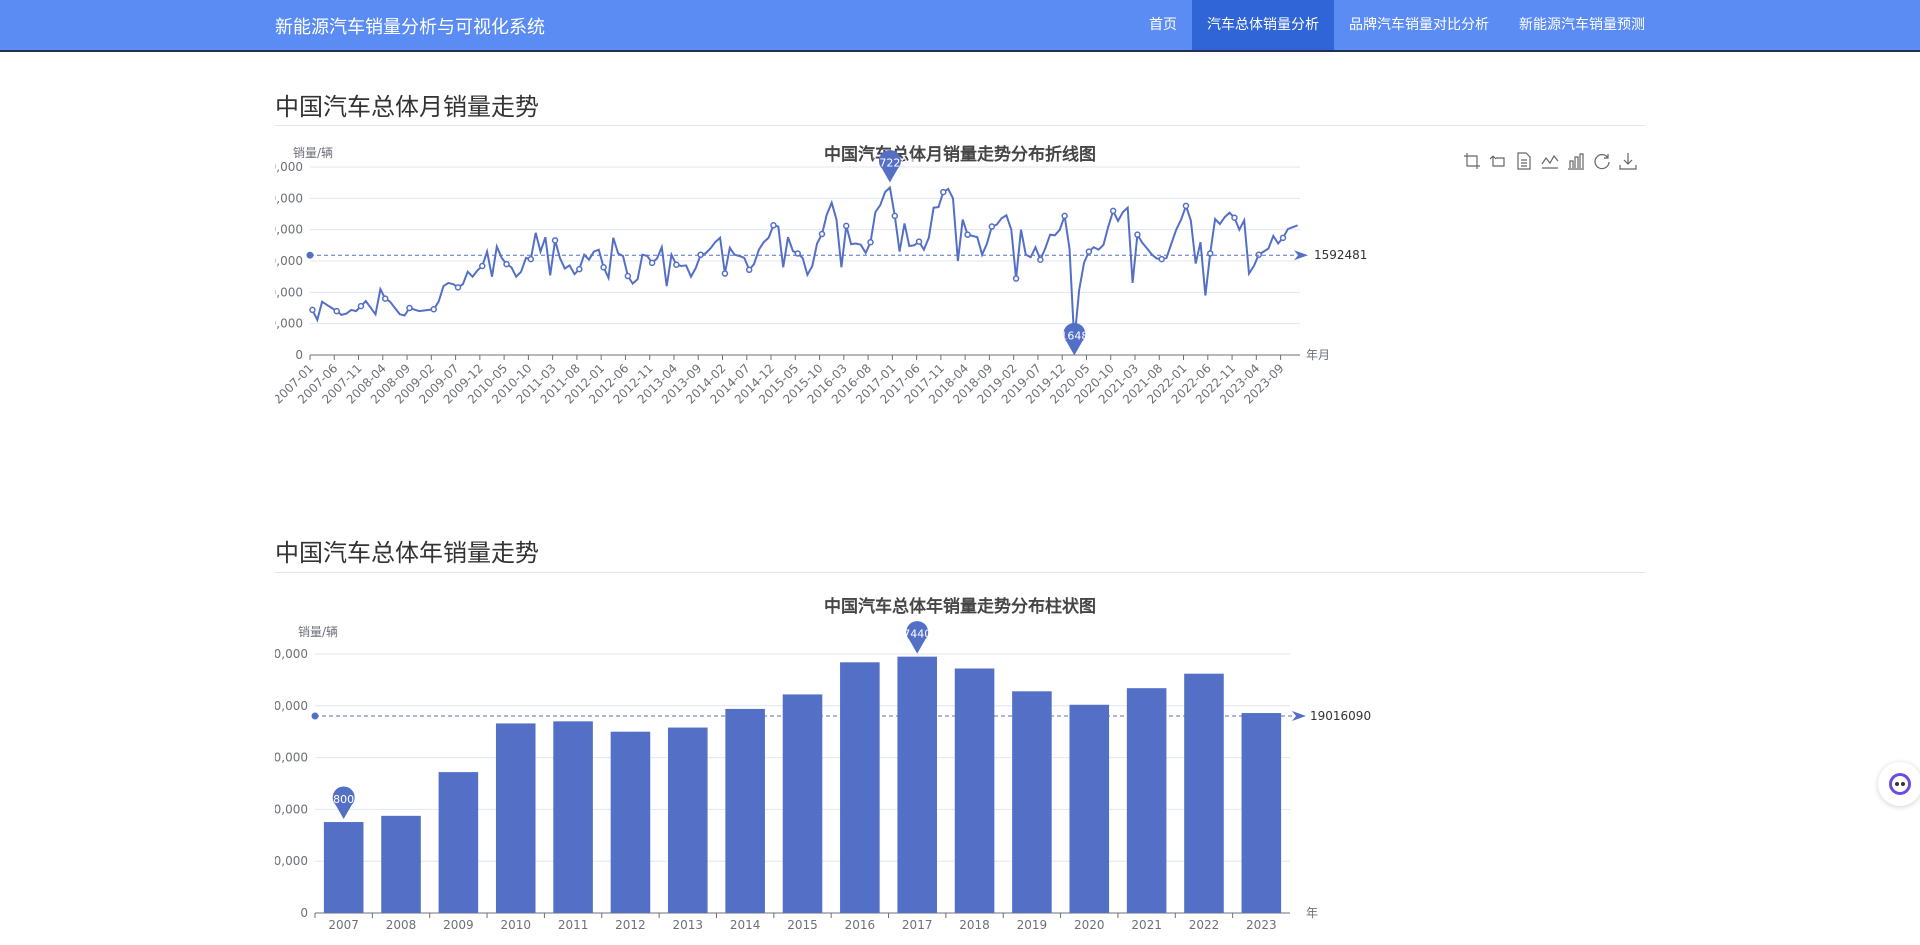  What do you see at coordinates (745, 925) in the screenshot?
I see `x-tick-label: 2014` at bounding box center [745, 925].